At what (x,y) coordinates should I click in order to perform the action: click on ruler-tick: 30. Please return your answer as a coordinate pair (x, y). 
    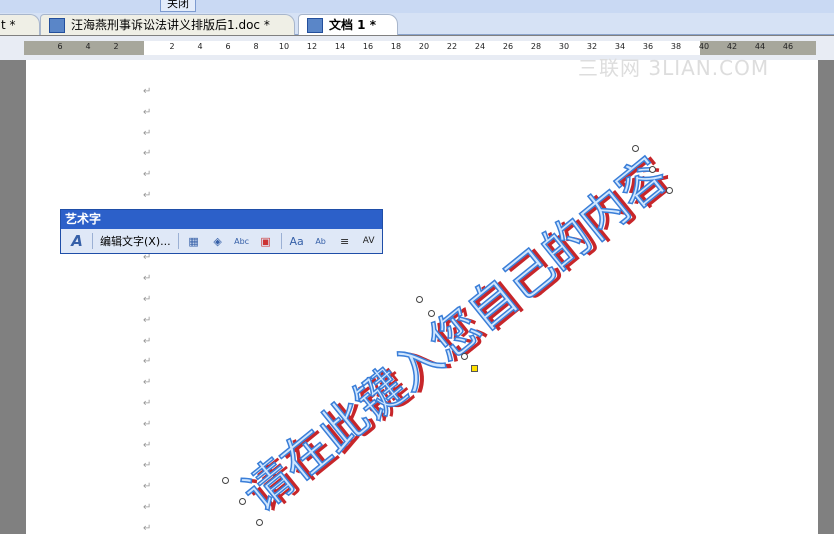
    Looking at the image, I should click on (564, 46).